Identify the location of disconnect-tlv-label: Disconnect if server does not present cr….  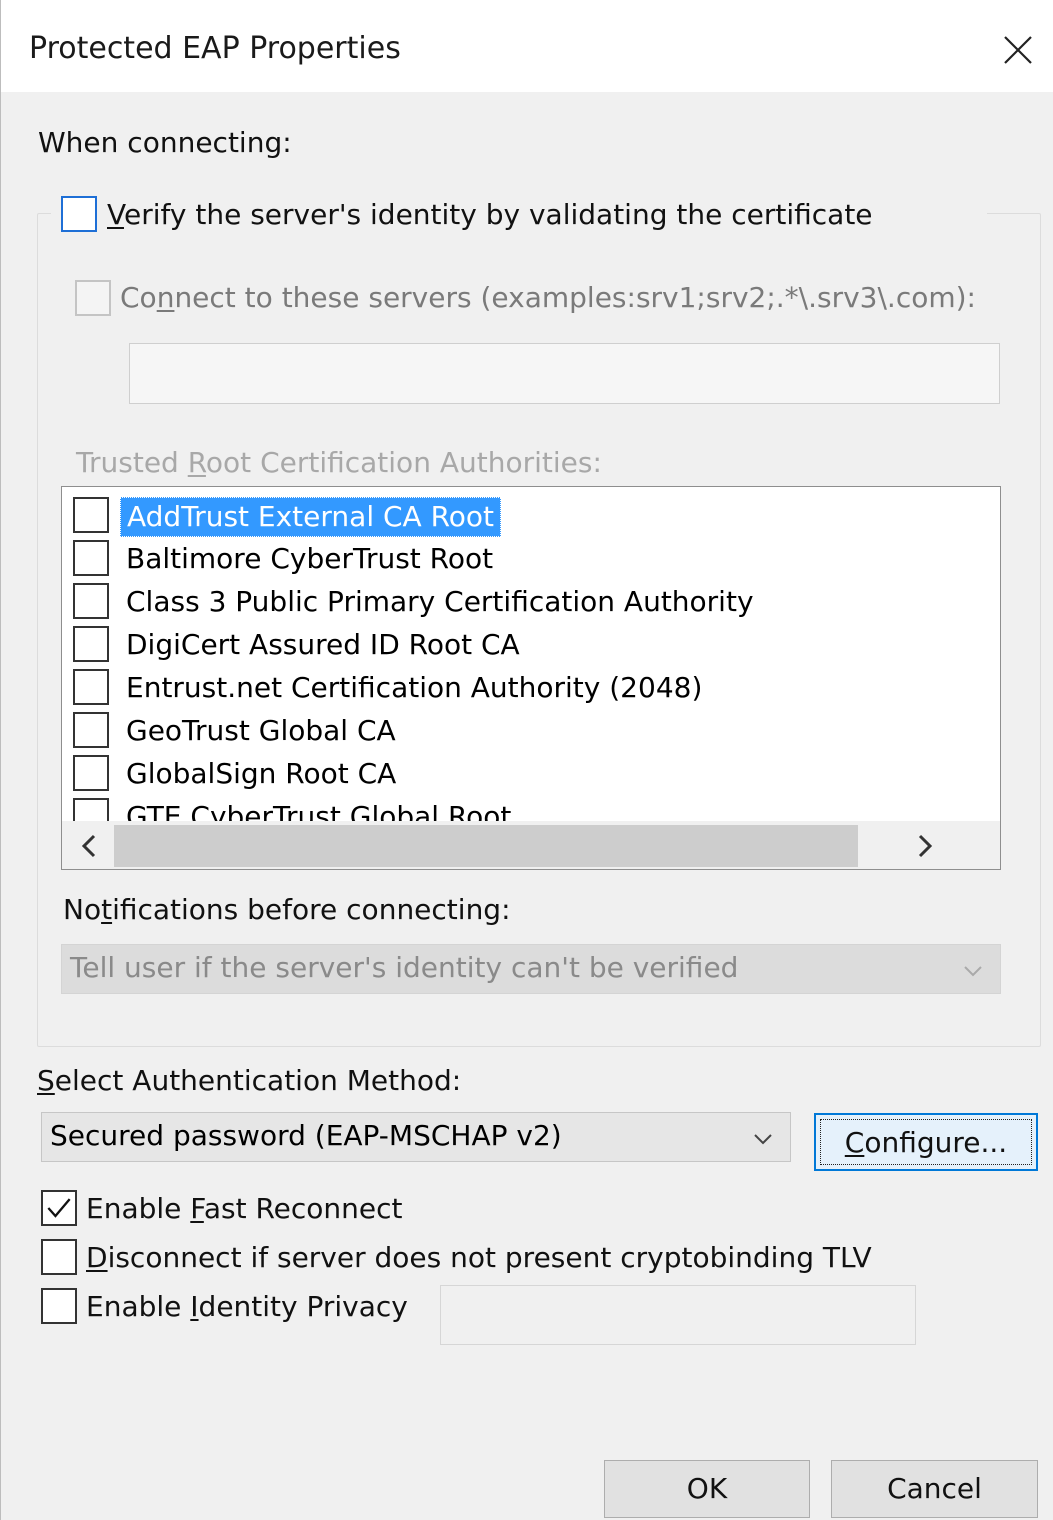
(479, 1257).